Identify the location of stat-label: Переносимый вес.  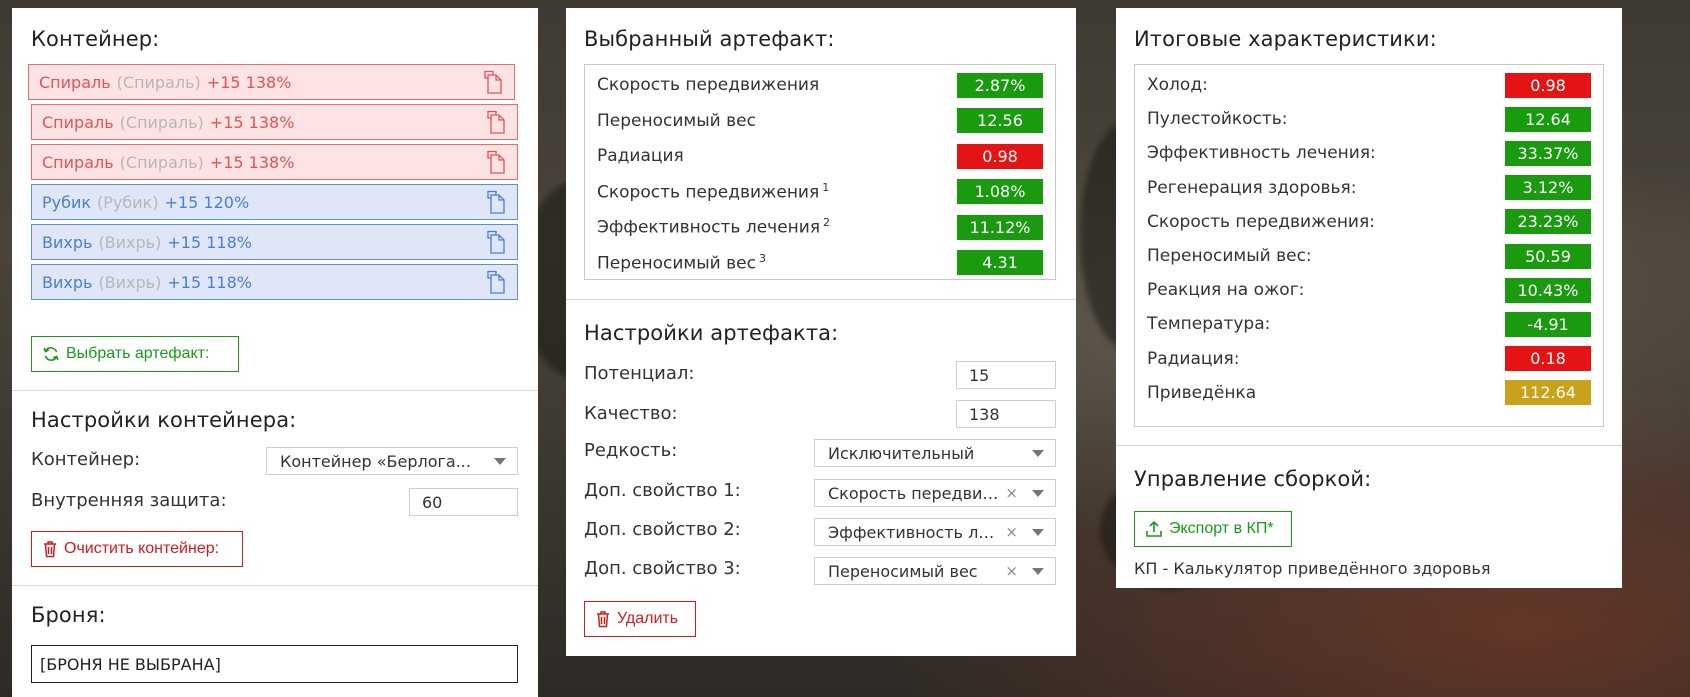
(676, 120).